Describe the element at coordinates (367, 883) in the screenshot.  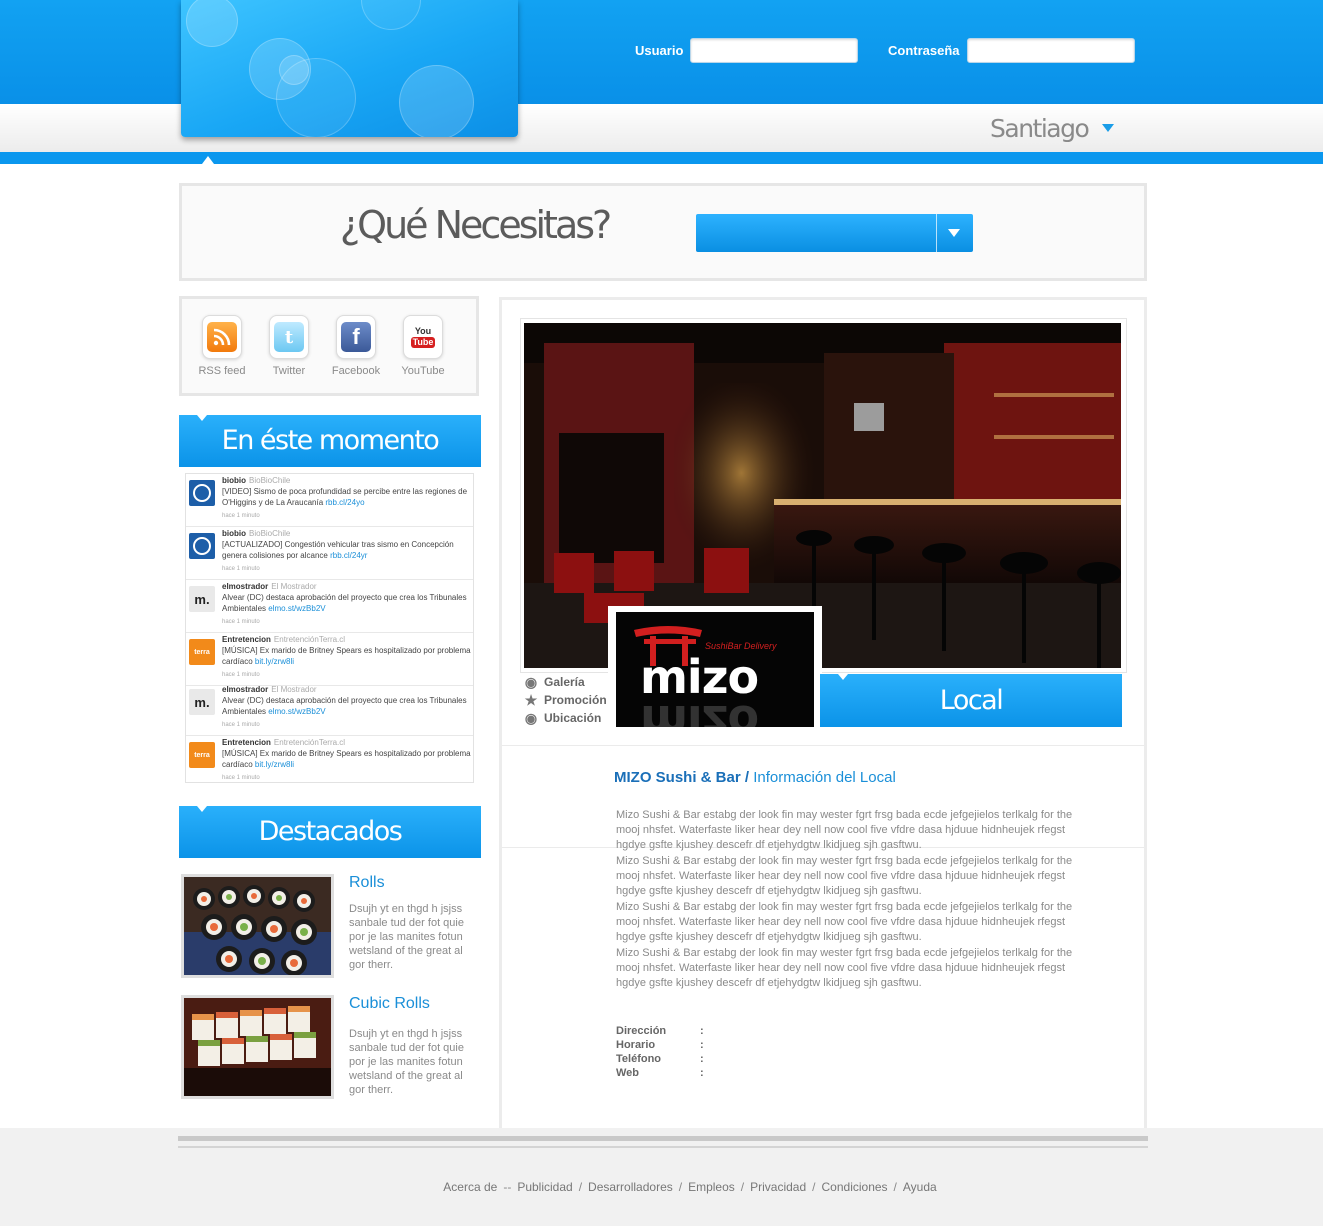
I see `featured-item-title: Rolls` at that location.